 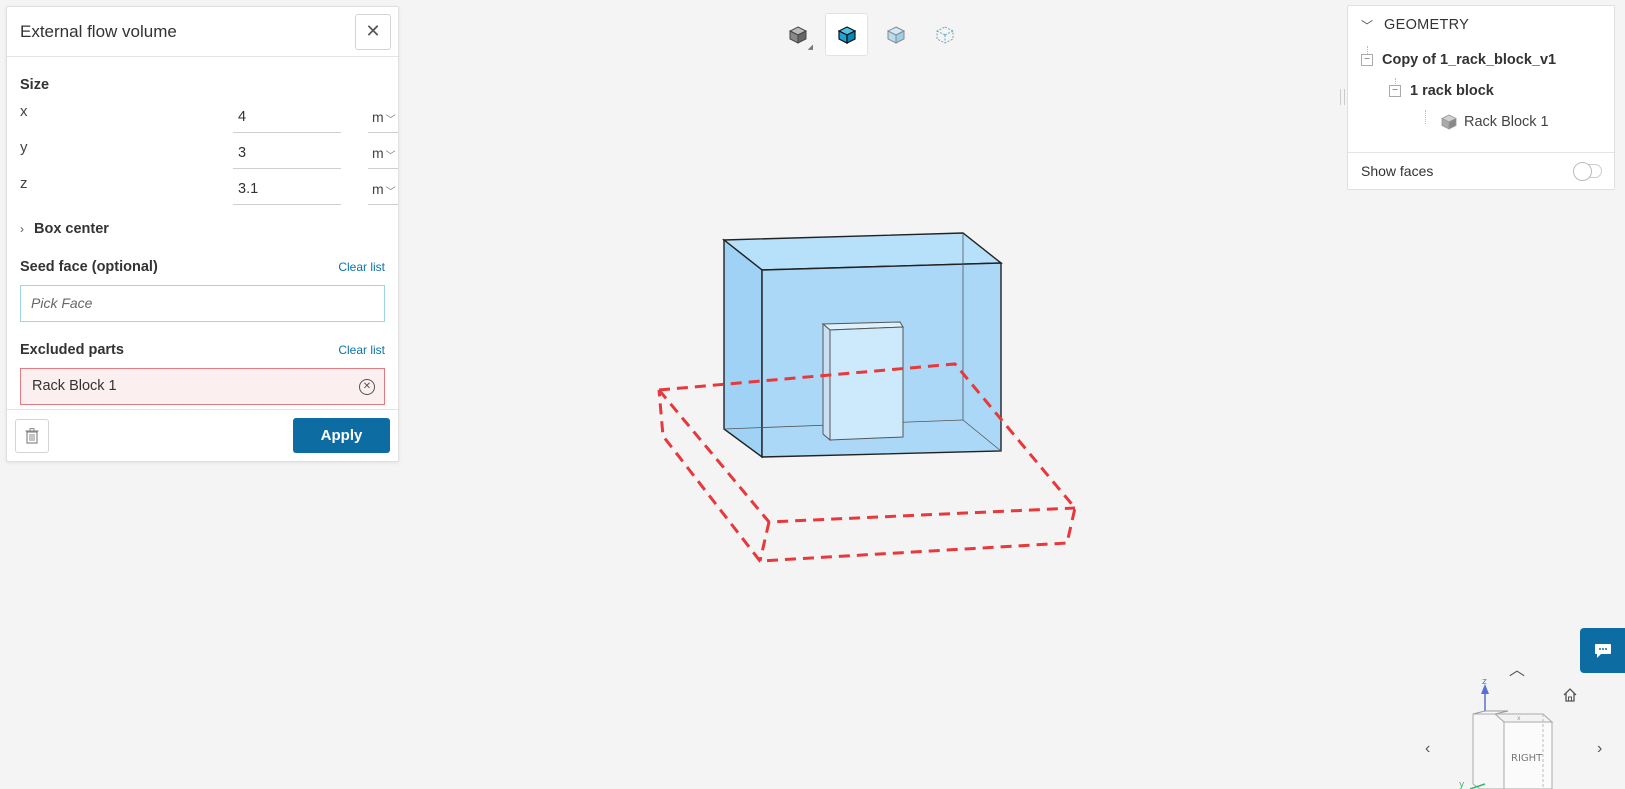 I want to click on excluded-parts-label: Excluded parts, so click(x=72, y=350).